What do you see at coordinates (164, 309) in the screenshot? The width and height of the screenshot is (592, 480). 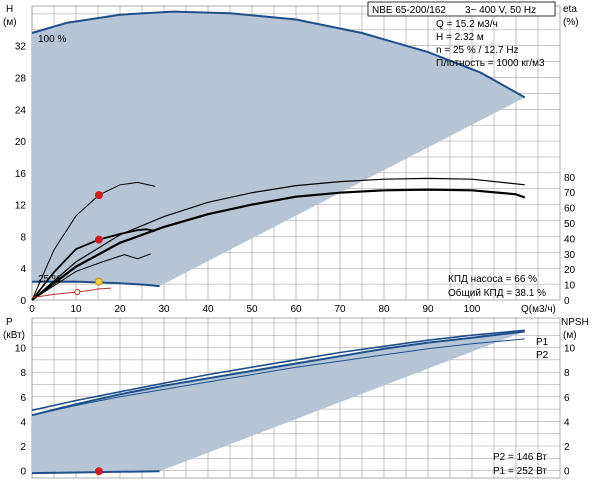 I see `x-tick-label: 30` at bounding box center [164, 309].